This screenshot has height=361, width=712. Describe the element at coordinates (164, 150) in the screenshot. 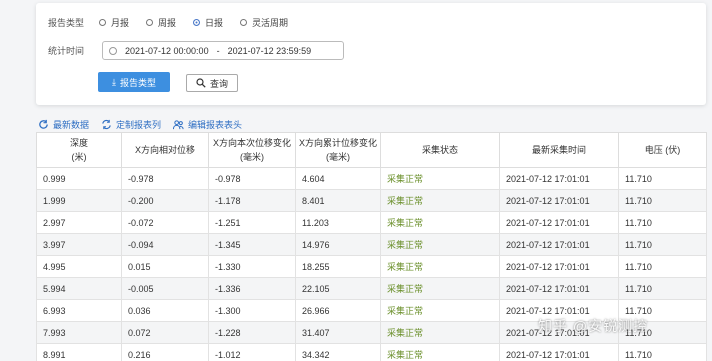

I see `column-header-line: X方向相对位移` at that location.